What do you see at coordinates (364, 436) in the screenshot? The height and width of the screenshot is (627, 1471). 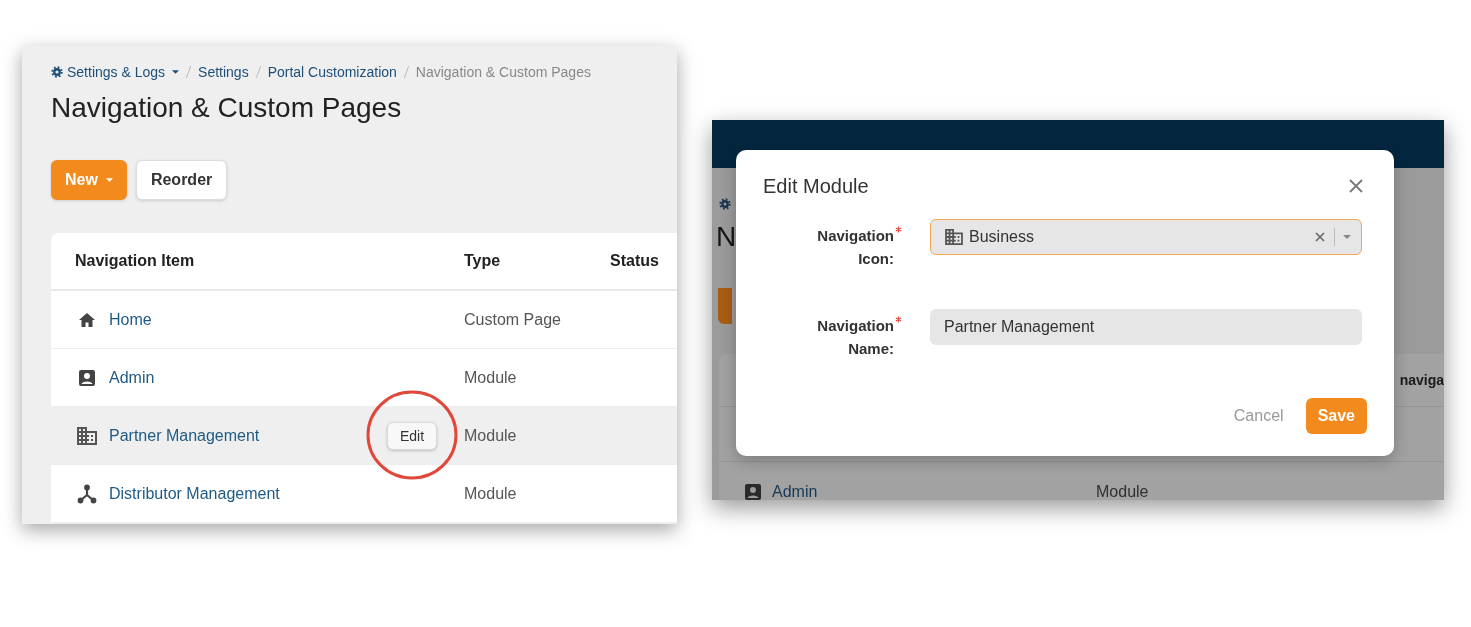 I see `table-row: Partner Management Edit Module` at bounding box center [364, 436].